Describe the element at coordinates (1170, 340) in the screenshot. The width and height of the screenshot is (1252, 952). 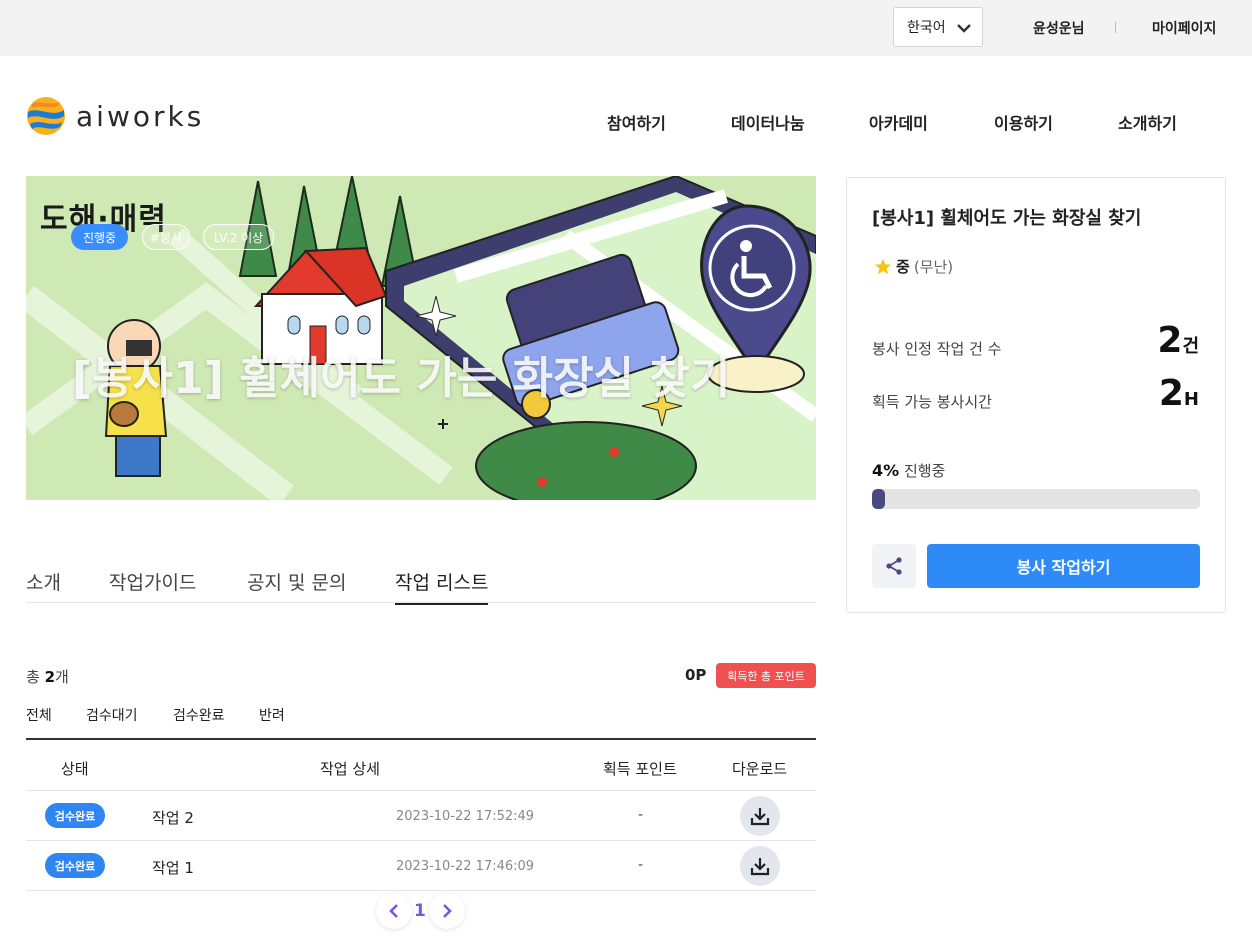
I see `work-count-value: 2` at that location.